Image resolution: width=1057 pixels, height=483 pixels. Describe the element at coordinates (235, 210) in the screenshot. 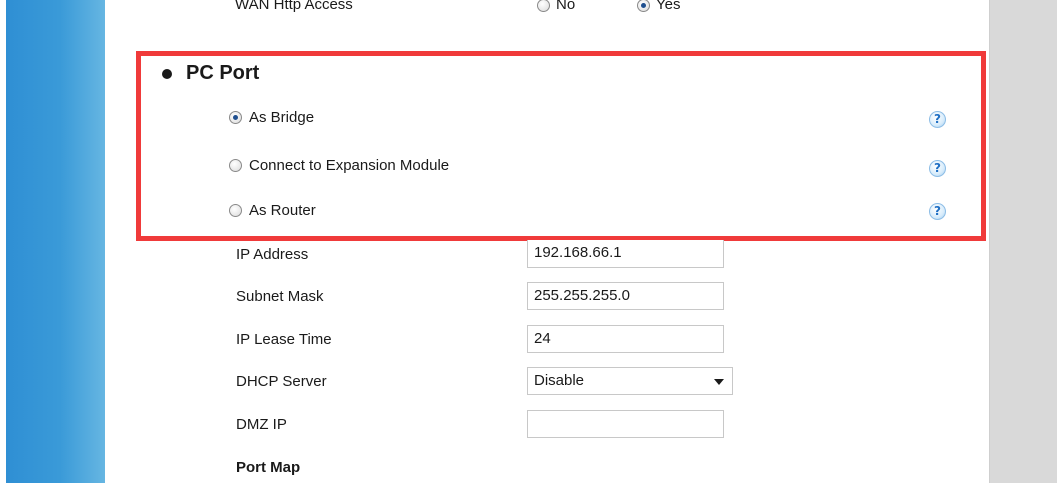

I see `as-router-radio` at that location.